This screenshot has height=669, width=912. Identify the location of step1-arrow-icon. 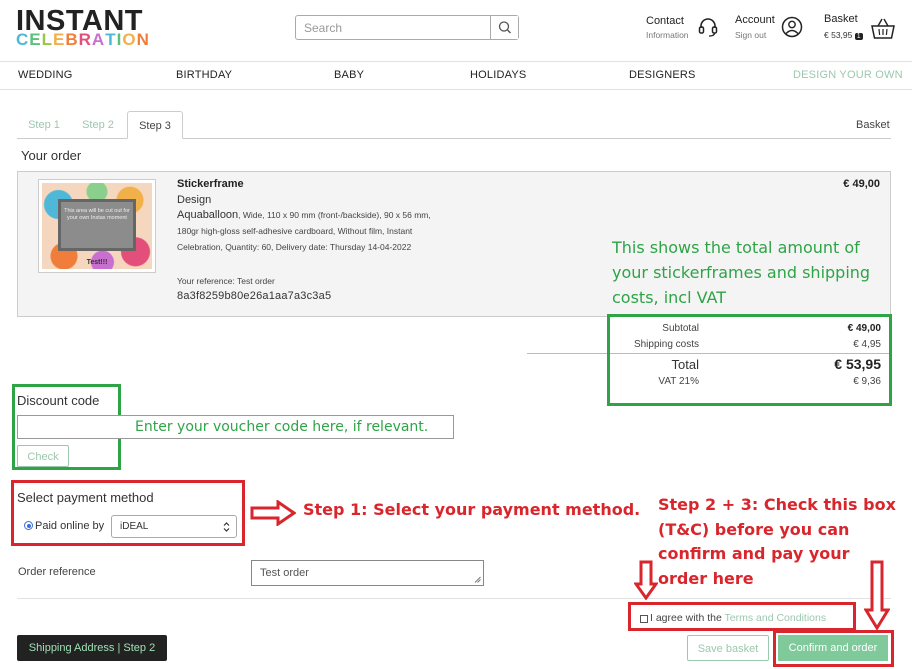
(273, 513).